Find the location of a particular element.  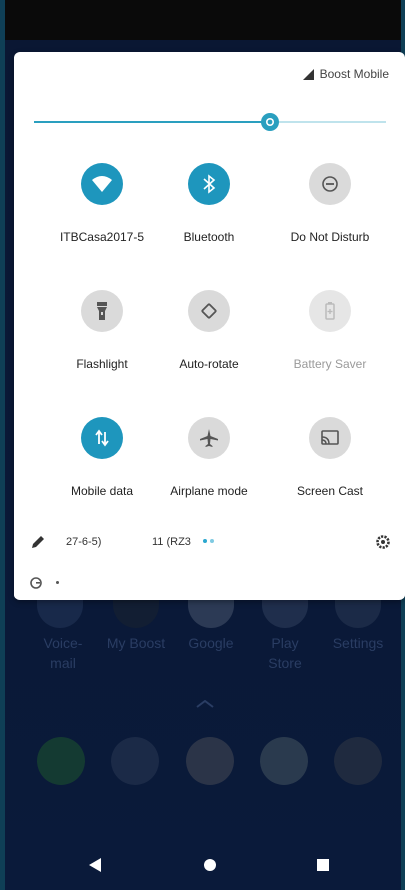

tile-label-auto-rotate: Auto-rotate is located at coordinates (209, 364).